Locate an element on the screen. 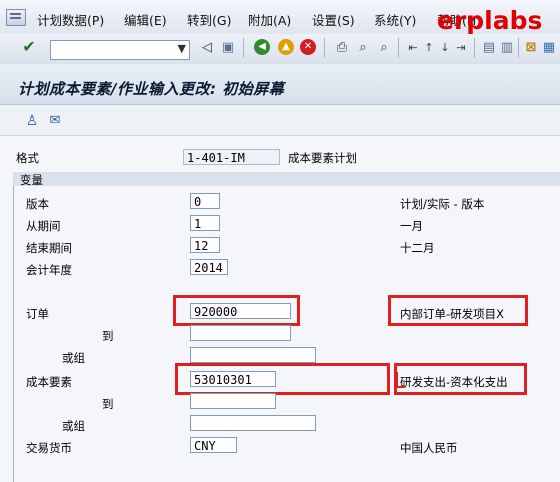 This screenshot has height=482, width=560. to-period-description: 十二月 is located at coordinates (417, 248).